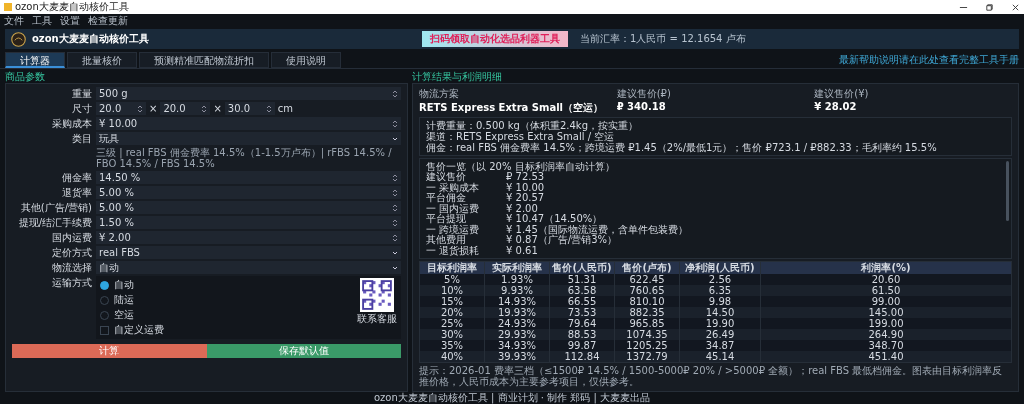 This screenshot has width=1024, height=404. What do you see at coordinates (512, 108) in the screenshot?
I see `summary-value: RETS Express Extra Small（空运）` at bounding box center [512, 108].